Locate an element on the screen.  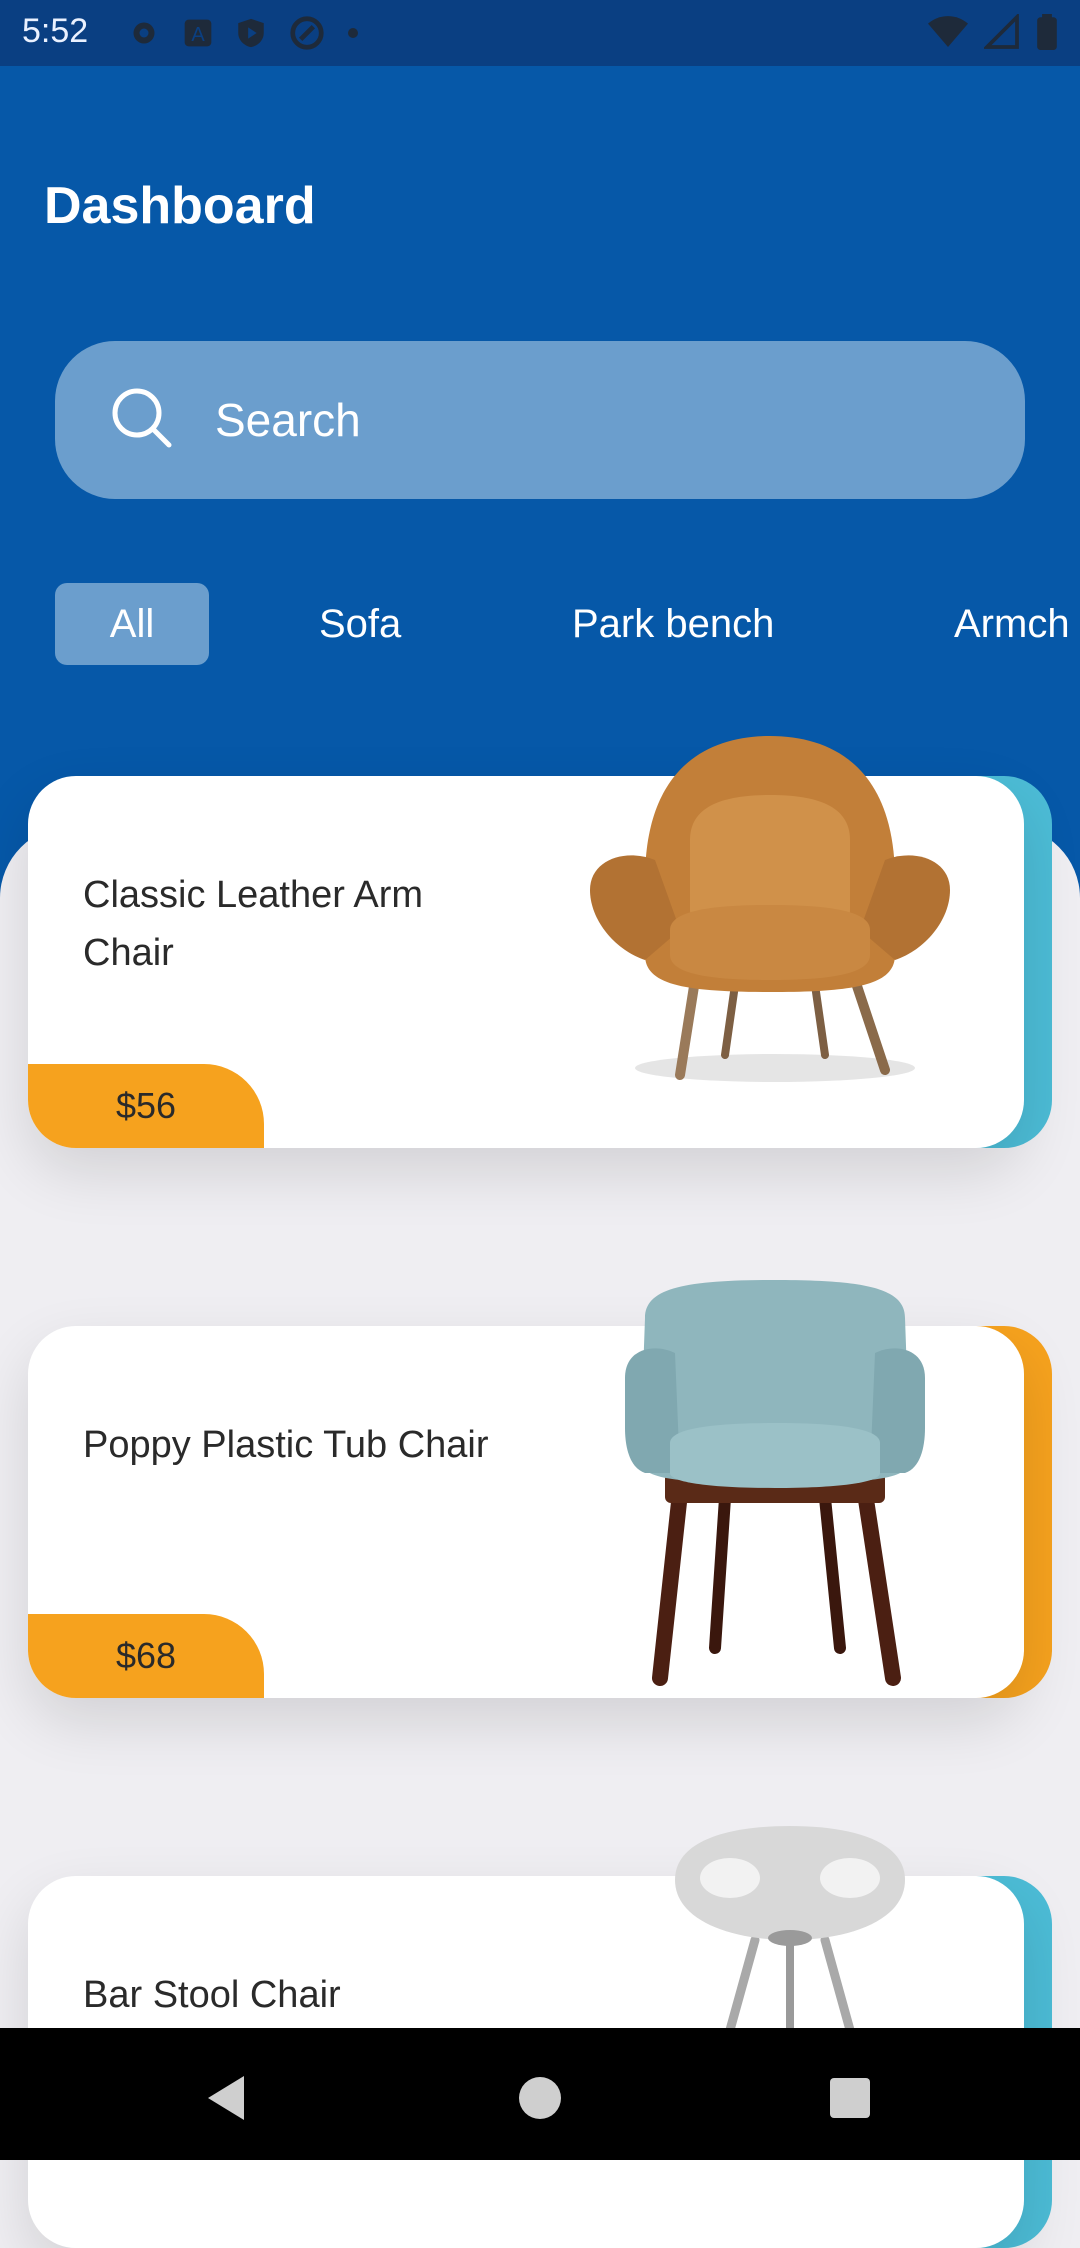
status-icons-left: A is located at coordinates (243, 33).